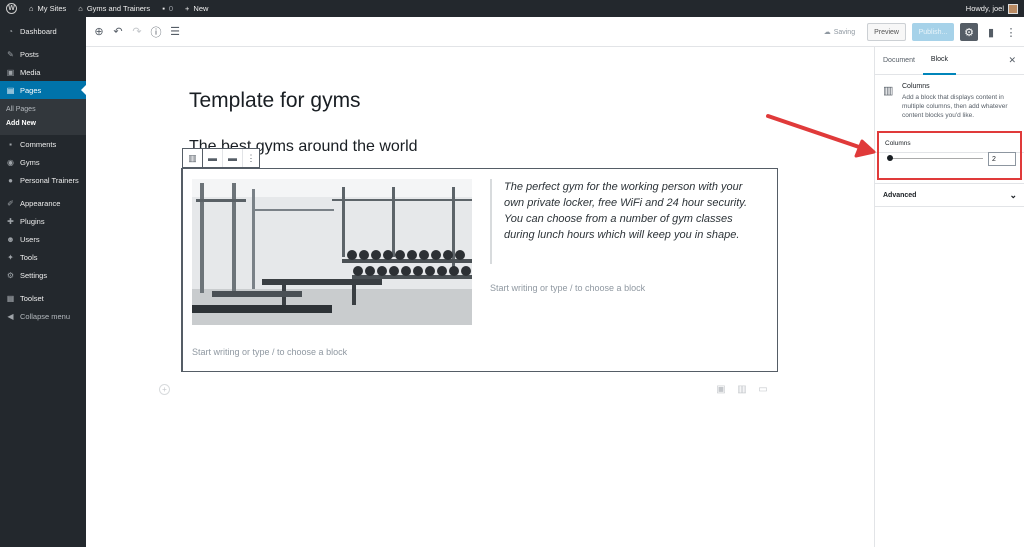  Describe the element at coordinates (1011, 32) in the screenshot. I see `more-options-icon: ⋮` at that location.